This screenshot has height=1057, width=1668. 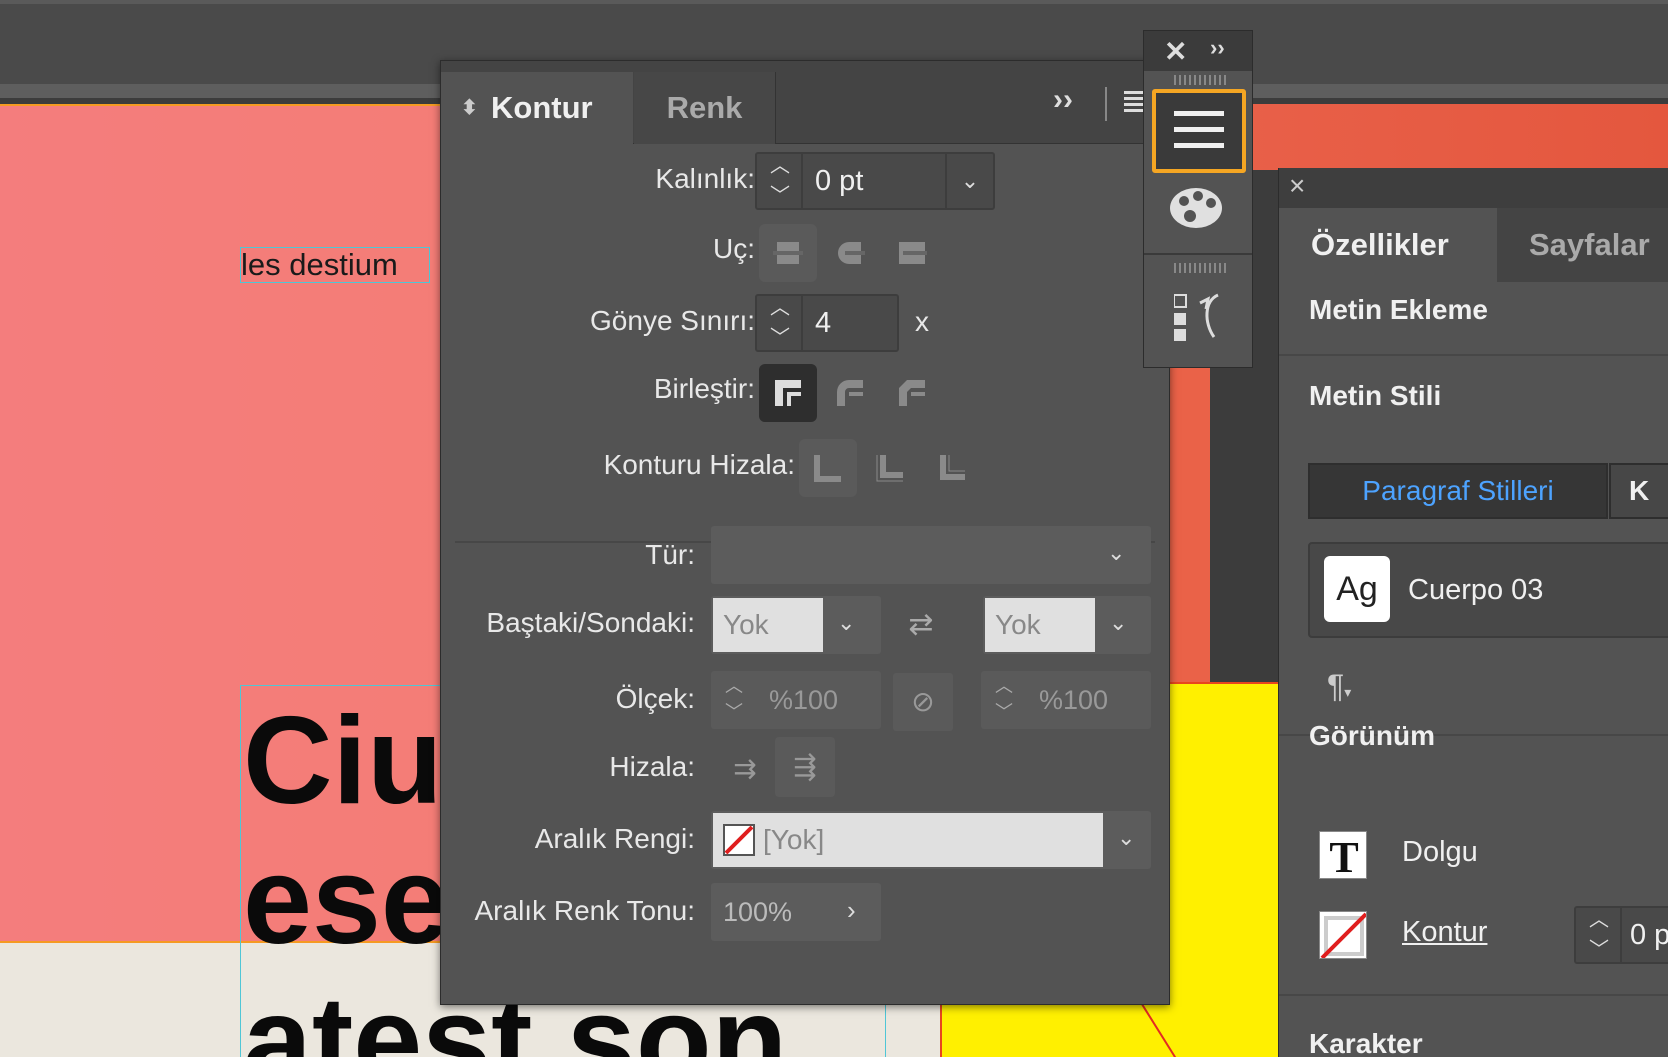 I want to click on collapsed-panel-dock: ✕ ››, so click(x=1198, y=199).